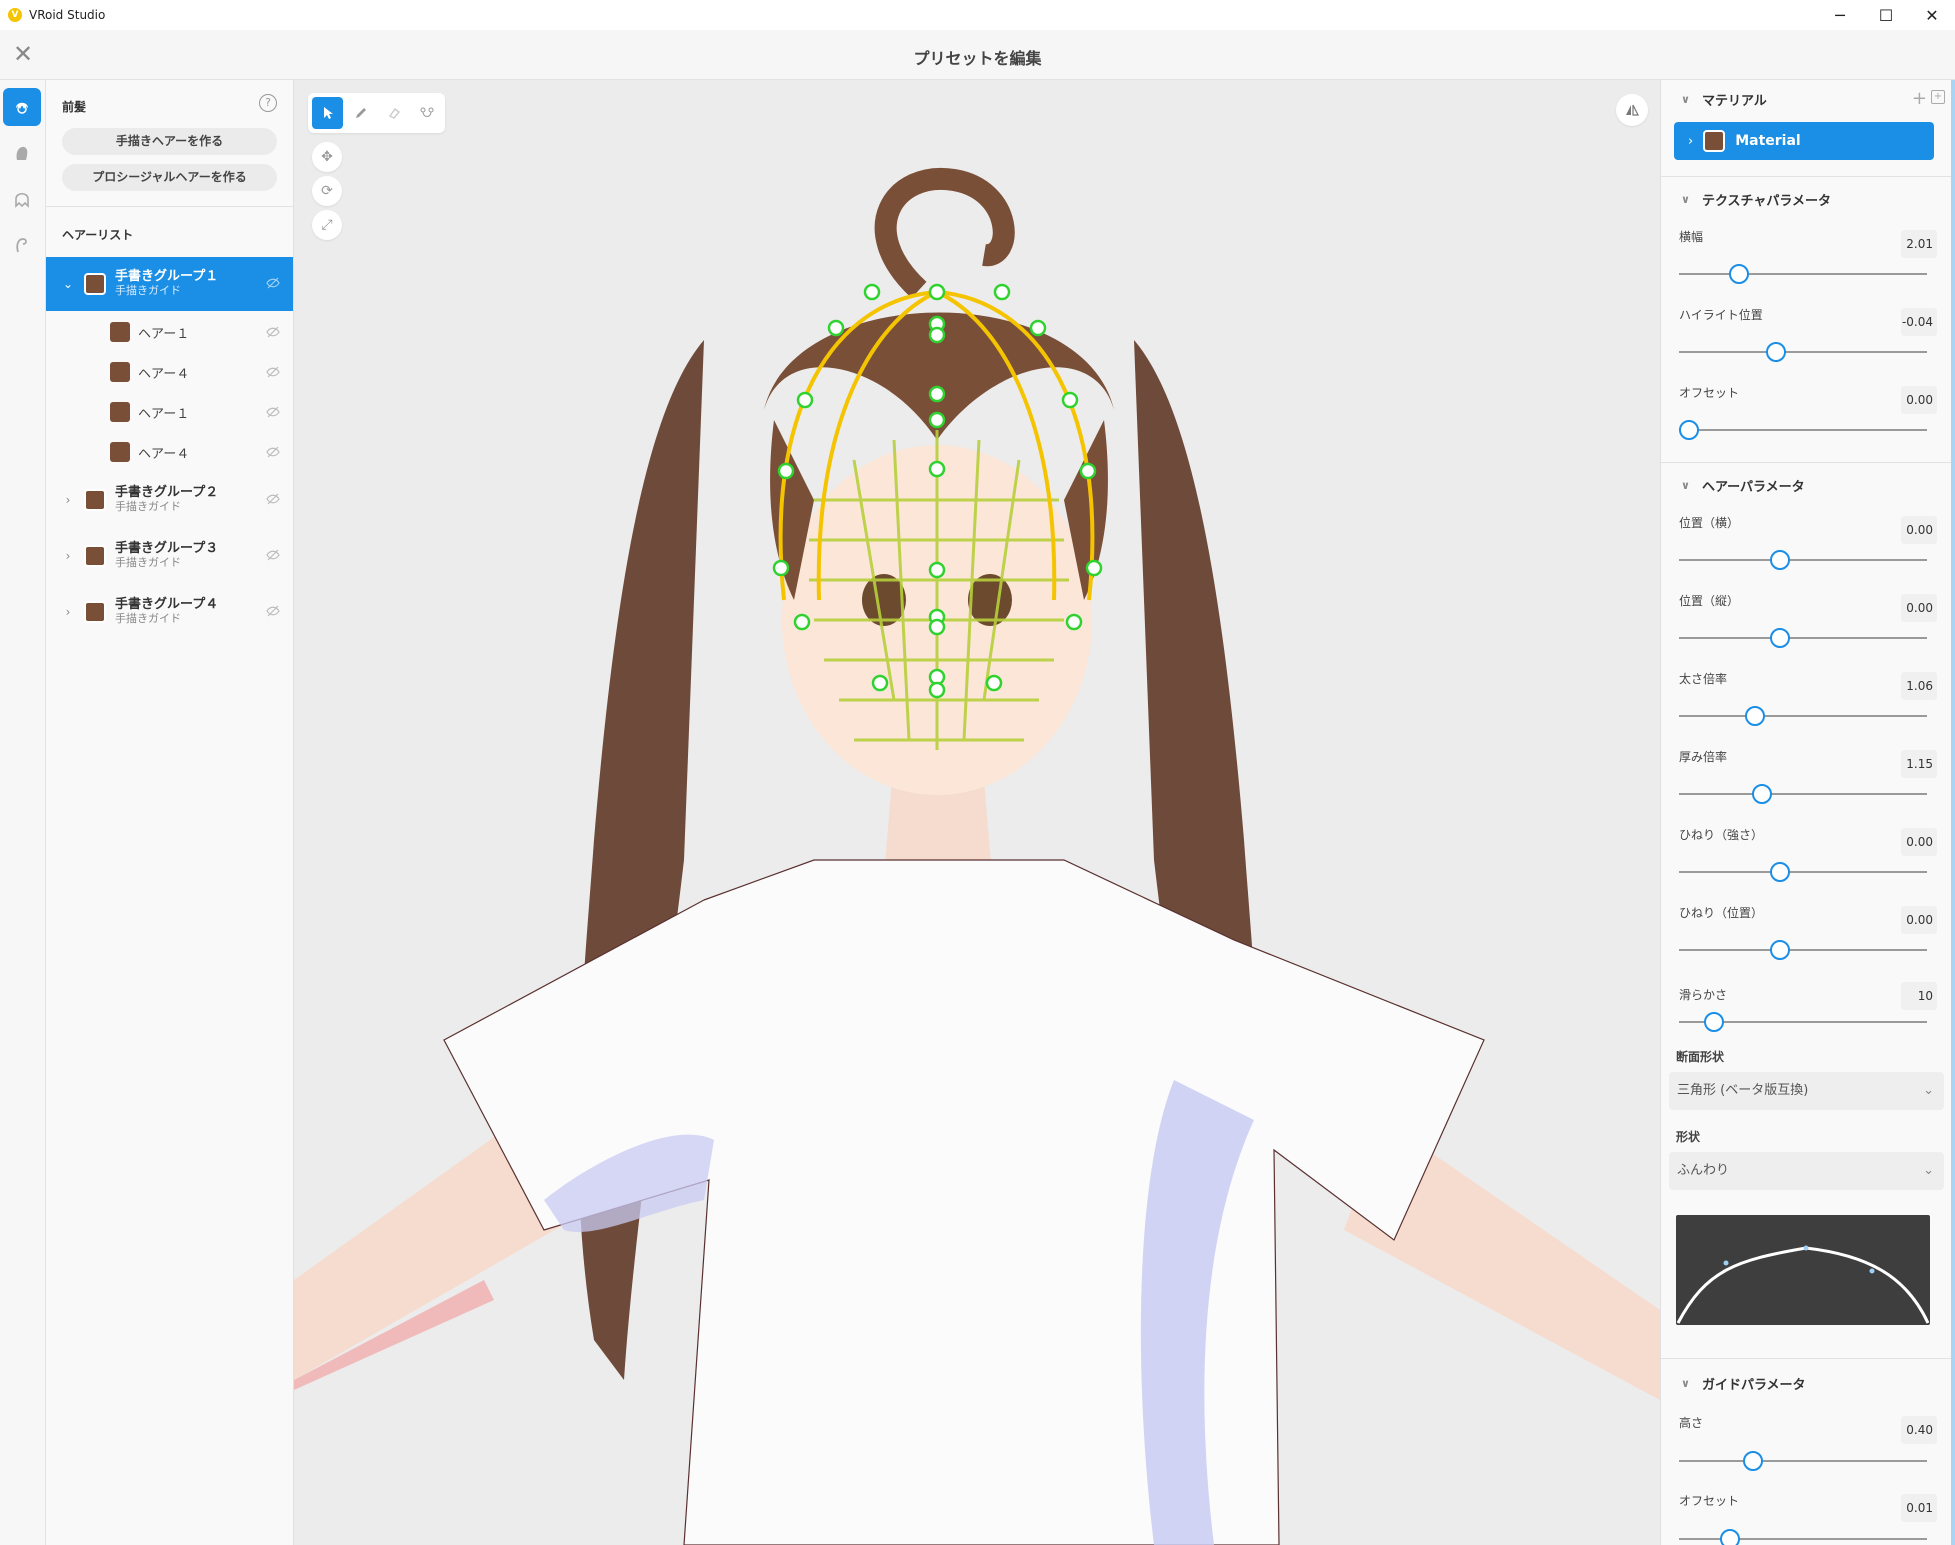  What do you see at coordinates (1756, 199) in the screenshot?
I see `texture-section-header: ∨ テクスチャパラメータ` at bounding box center [1756, 199].